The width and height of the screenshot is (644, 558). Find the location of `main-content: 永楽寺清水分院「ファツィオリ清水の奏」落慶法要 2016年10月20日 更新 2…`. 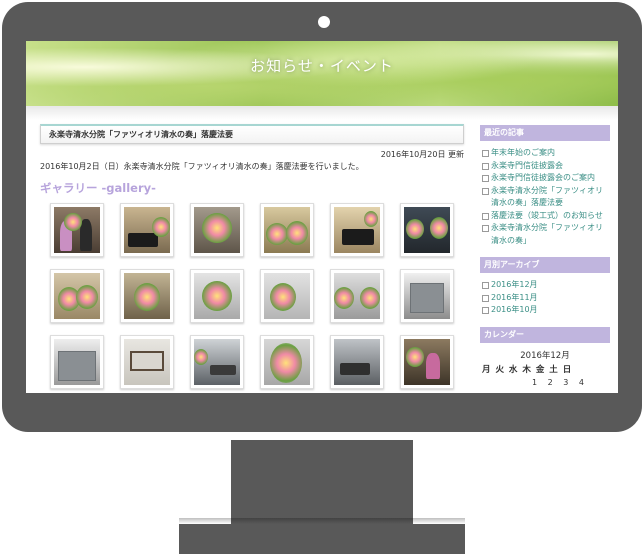

main-content: 永楽寺清水分院「ファツィオリ清水の奏」落慶法要 2016年10月20日 更新 2… is located at coordinates (254, 160).